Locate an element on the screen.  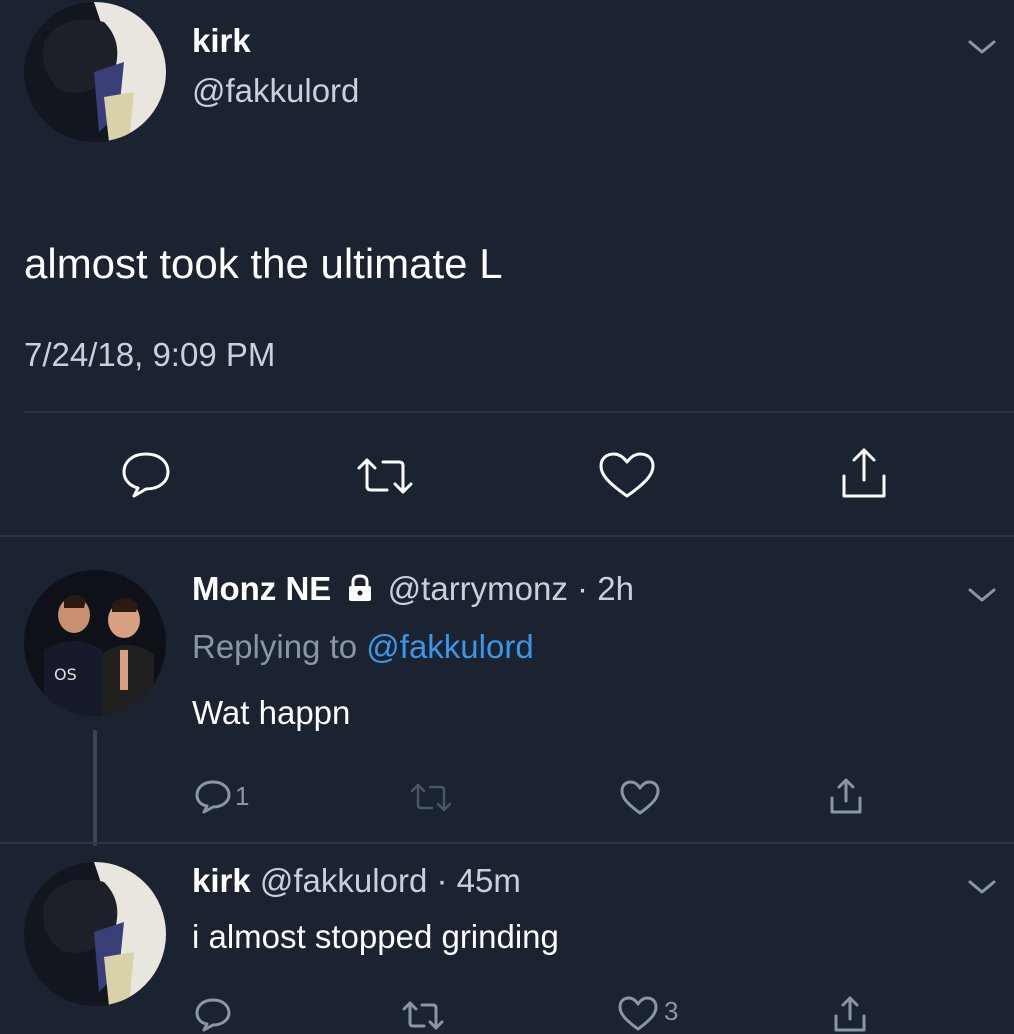
reply-time: 45m is located at coordinates (488, 880).